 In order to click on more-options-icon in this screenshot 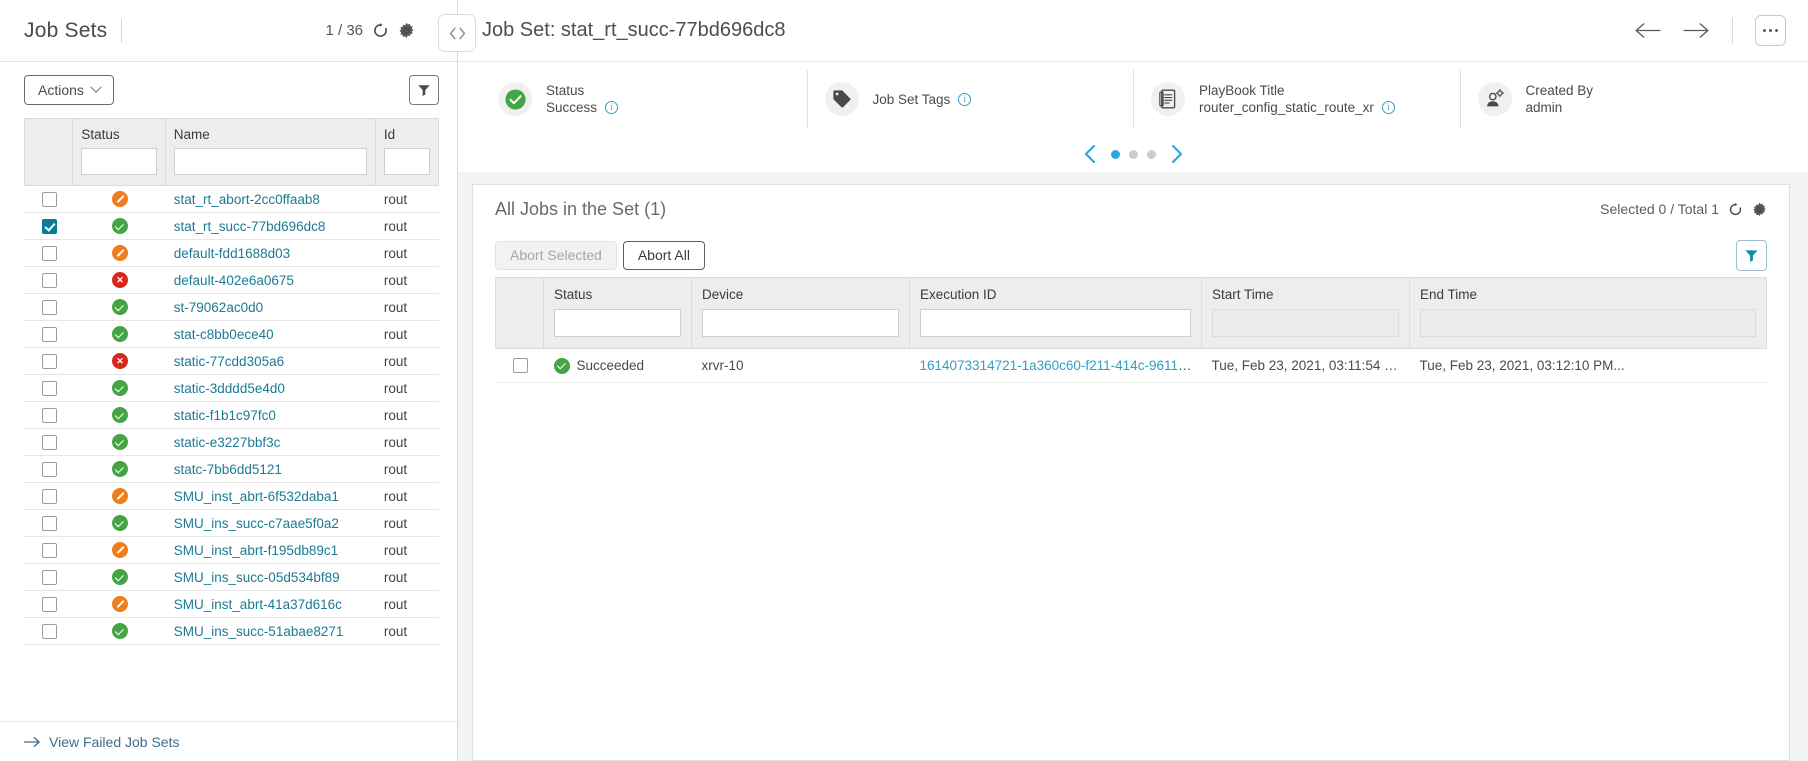, I will do `click(1770, 30)`.